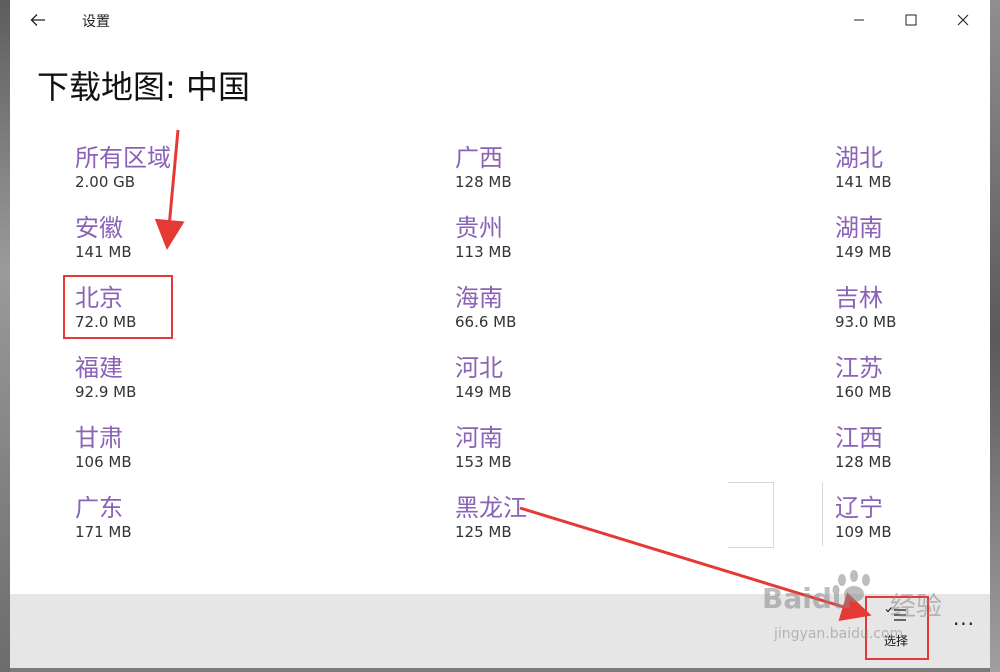 The width and height of the screenshot is (1000, 672). What do you see at coordinates (479, 158) in the screenshot?
I see `region-name: 广西` at bounding box center [479, 158].